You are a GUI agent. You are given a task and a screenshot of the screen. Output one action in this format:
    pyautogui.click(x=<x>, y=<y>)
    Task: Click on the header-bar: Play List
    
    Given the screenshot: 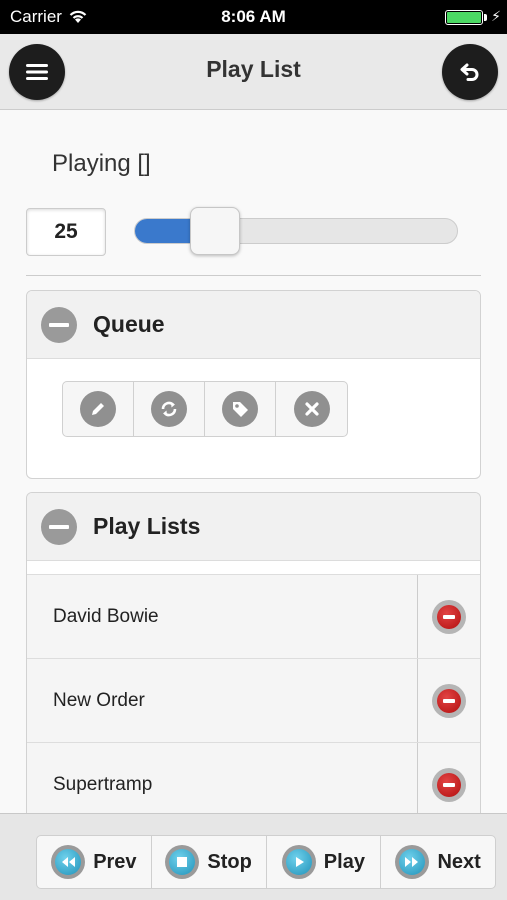 What is the action you would take?
    pyautogui.click(x=253, y=72)
    